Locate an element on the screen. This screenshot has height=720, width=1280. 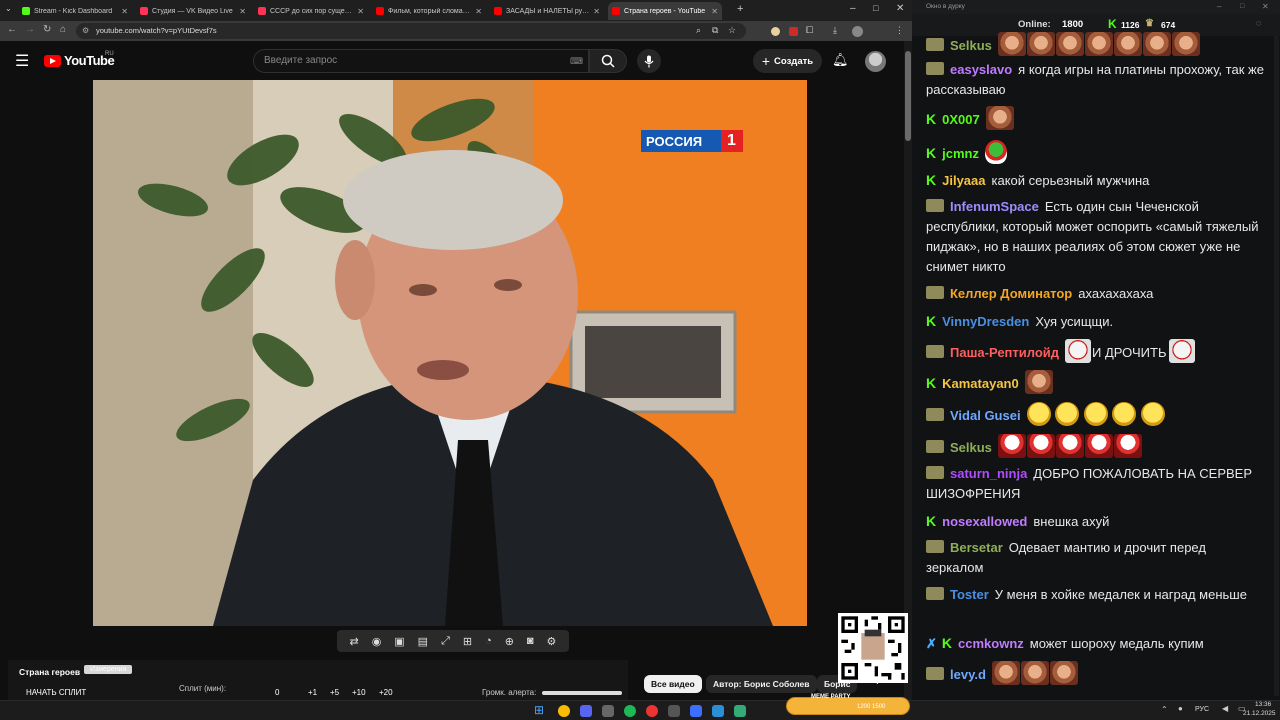
chip-all-videos: Все видео is located at coordinates (673, 684).